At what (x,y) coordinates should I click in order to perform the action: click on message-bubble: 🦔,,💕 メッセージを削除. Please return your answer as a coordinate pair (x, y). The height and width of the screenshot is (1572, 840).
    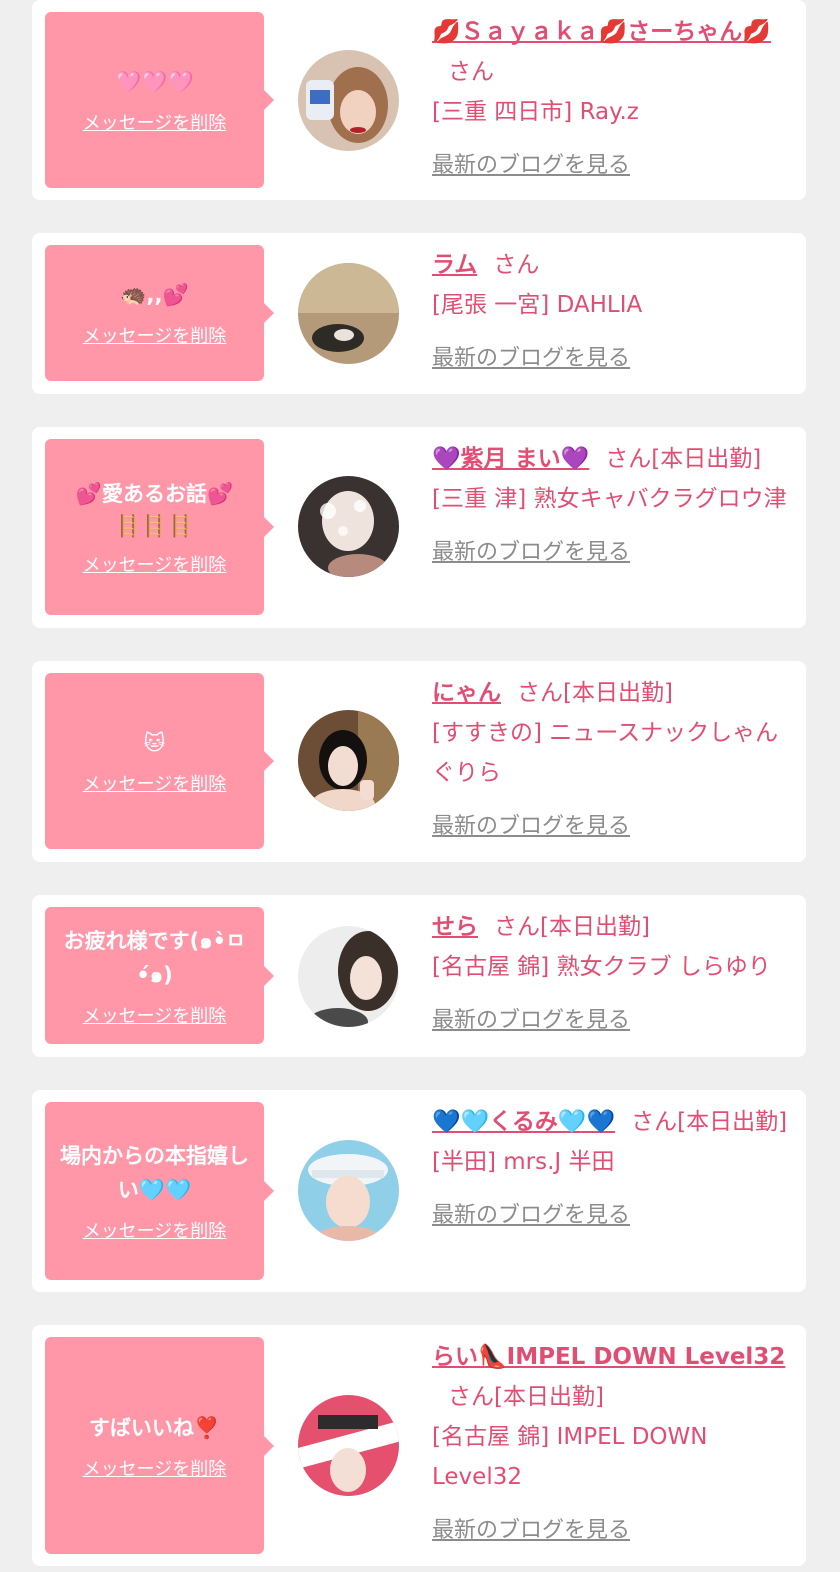
    Looking at the image, I should click on (159, 313).